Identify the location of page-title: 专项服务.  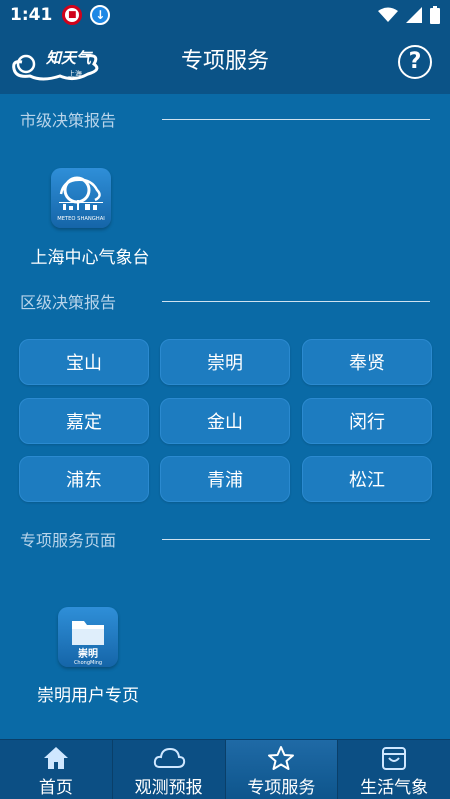
(224, 61).